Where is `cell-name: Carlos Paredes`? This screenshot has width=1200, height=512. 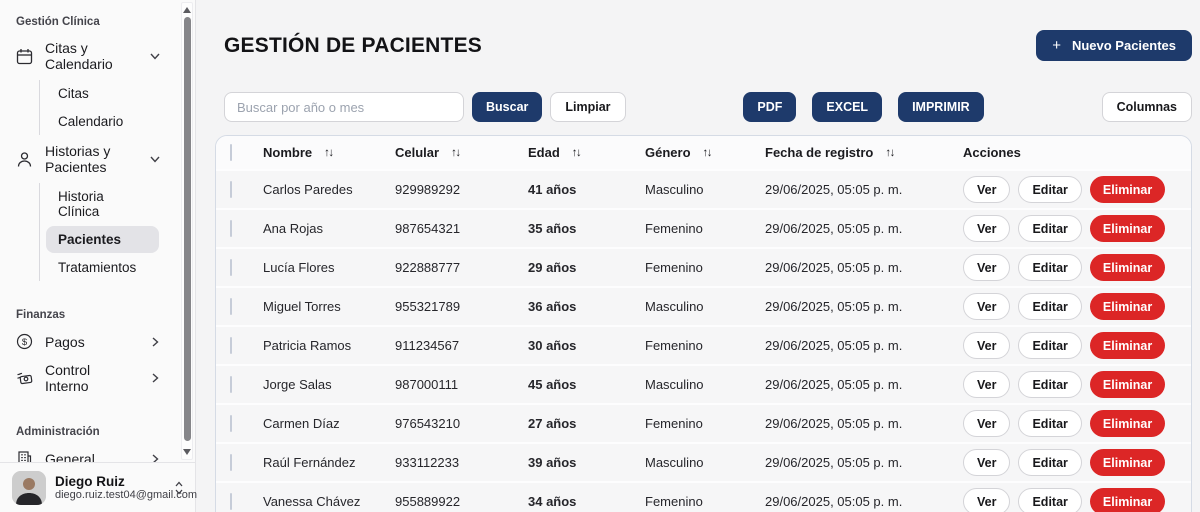 cell-name: Carlos Paredes is located at coordinates (308, 189).